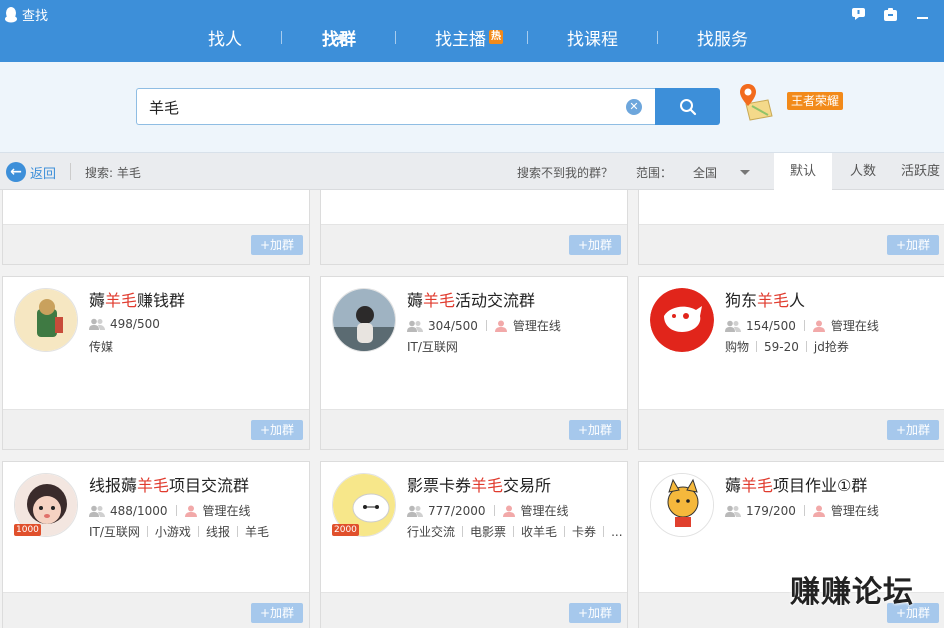 This screenshot has height=628, width=944. What do you see at coordinates (815, 101) in the screenshot?
I see `hot-search-tag: 王者荣耀` at bounding box center [815, 101].